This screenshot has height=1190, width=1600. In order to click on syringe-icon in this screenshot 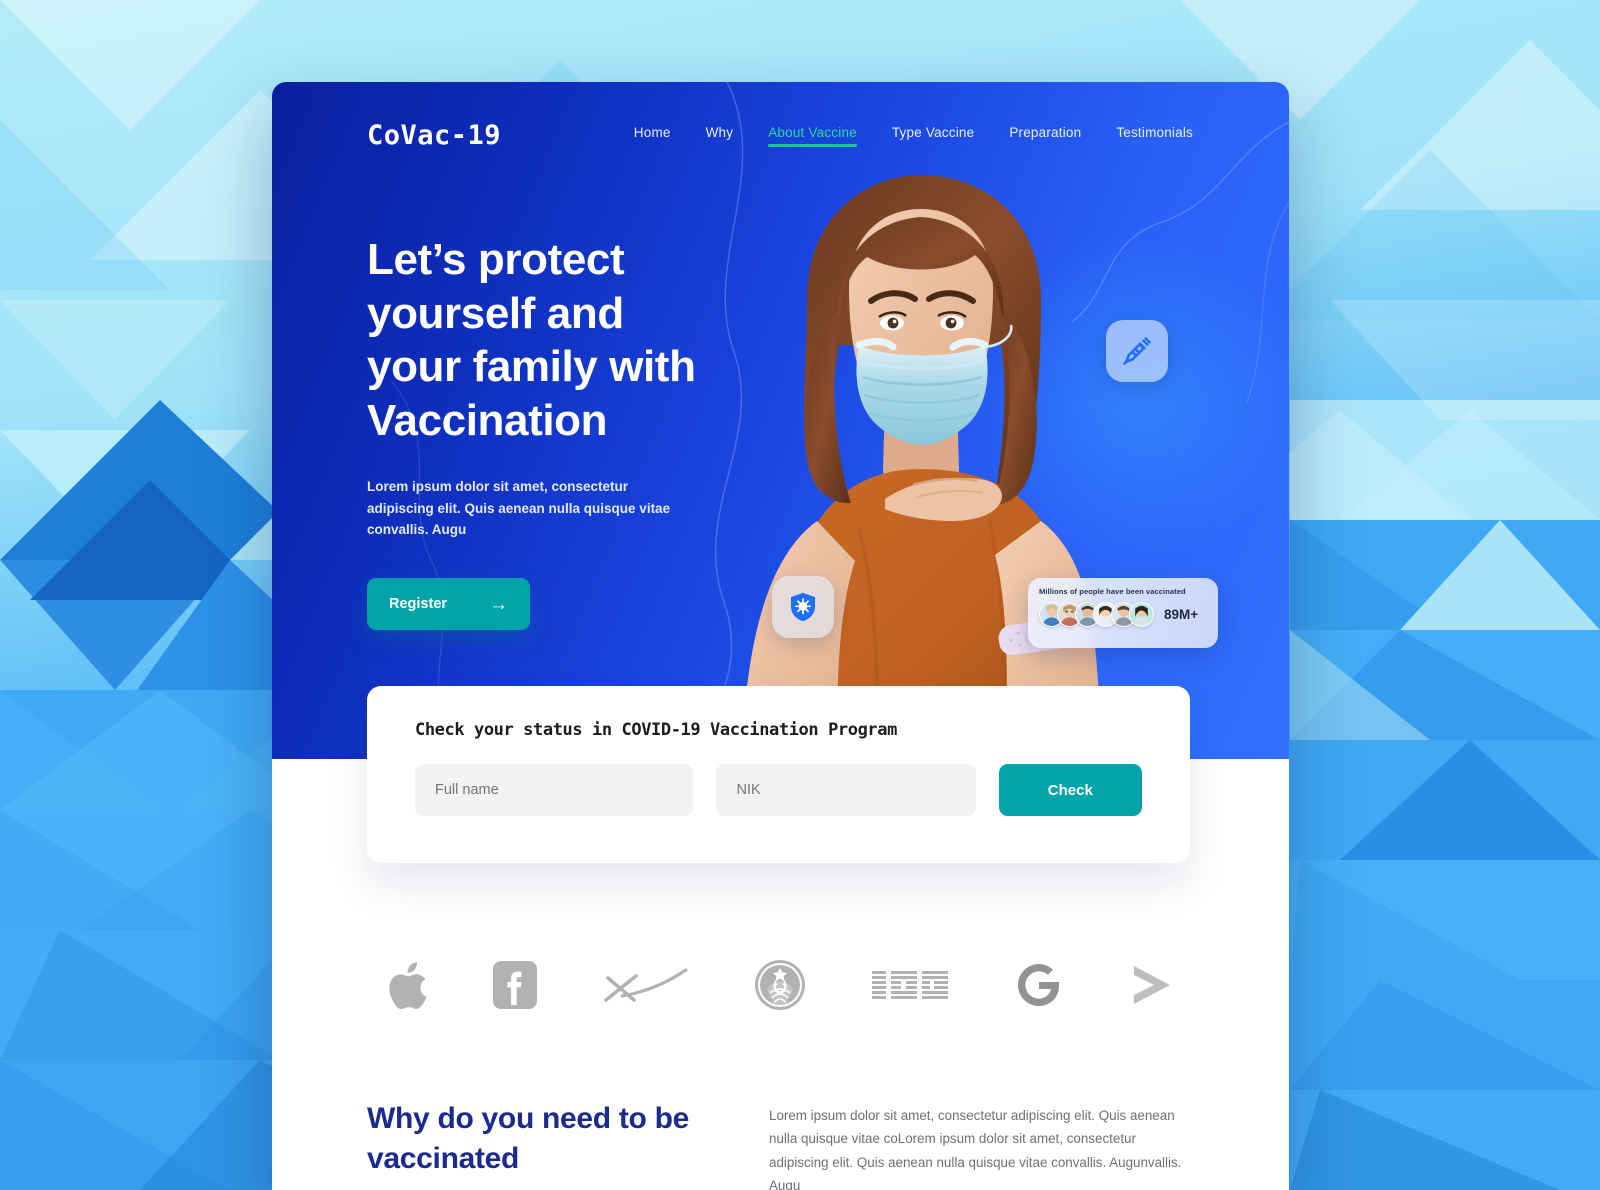, I will do `click(1137, 351)`.